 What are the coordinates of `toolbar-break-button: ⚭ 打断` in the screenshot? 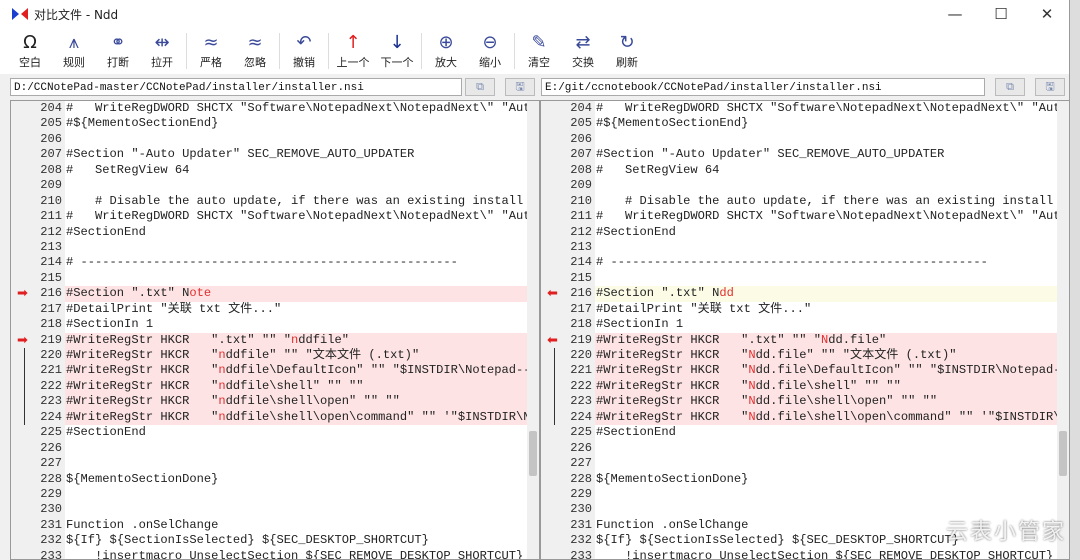 It's located at (118, 51).